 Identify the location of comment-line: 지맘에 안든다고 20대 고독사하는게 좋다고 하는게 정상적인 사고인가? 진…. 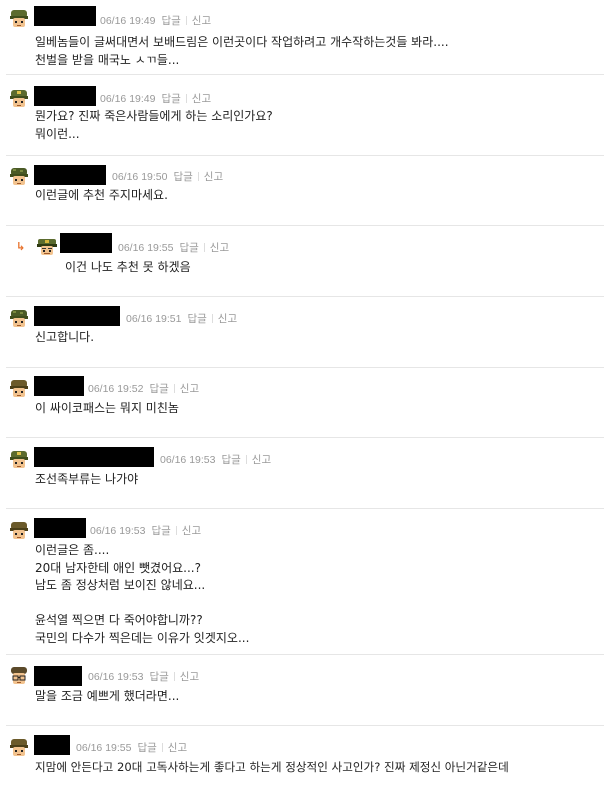
(272, 767).